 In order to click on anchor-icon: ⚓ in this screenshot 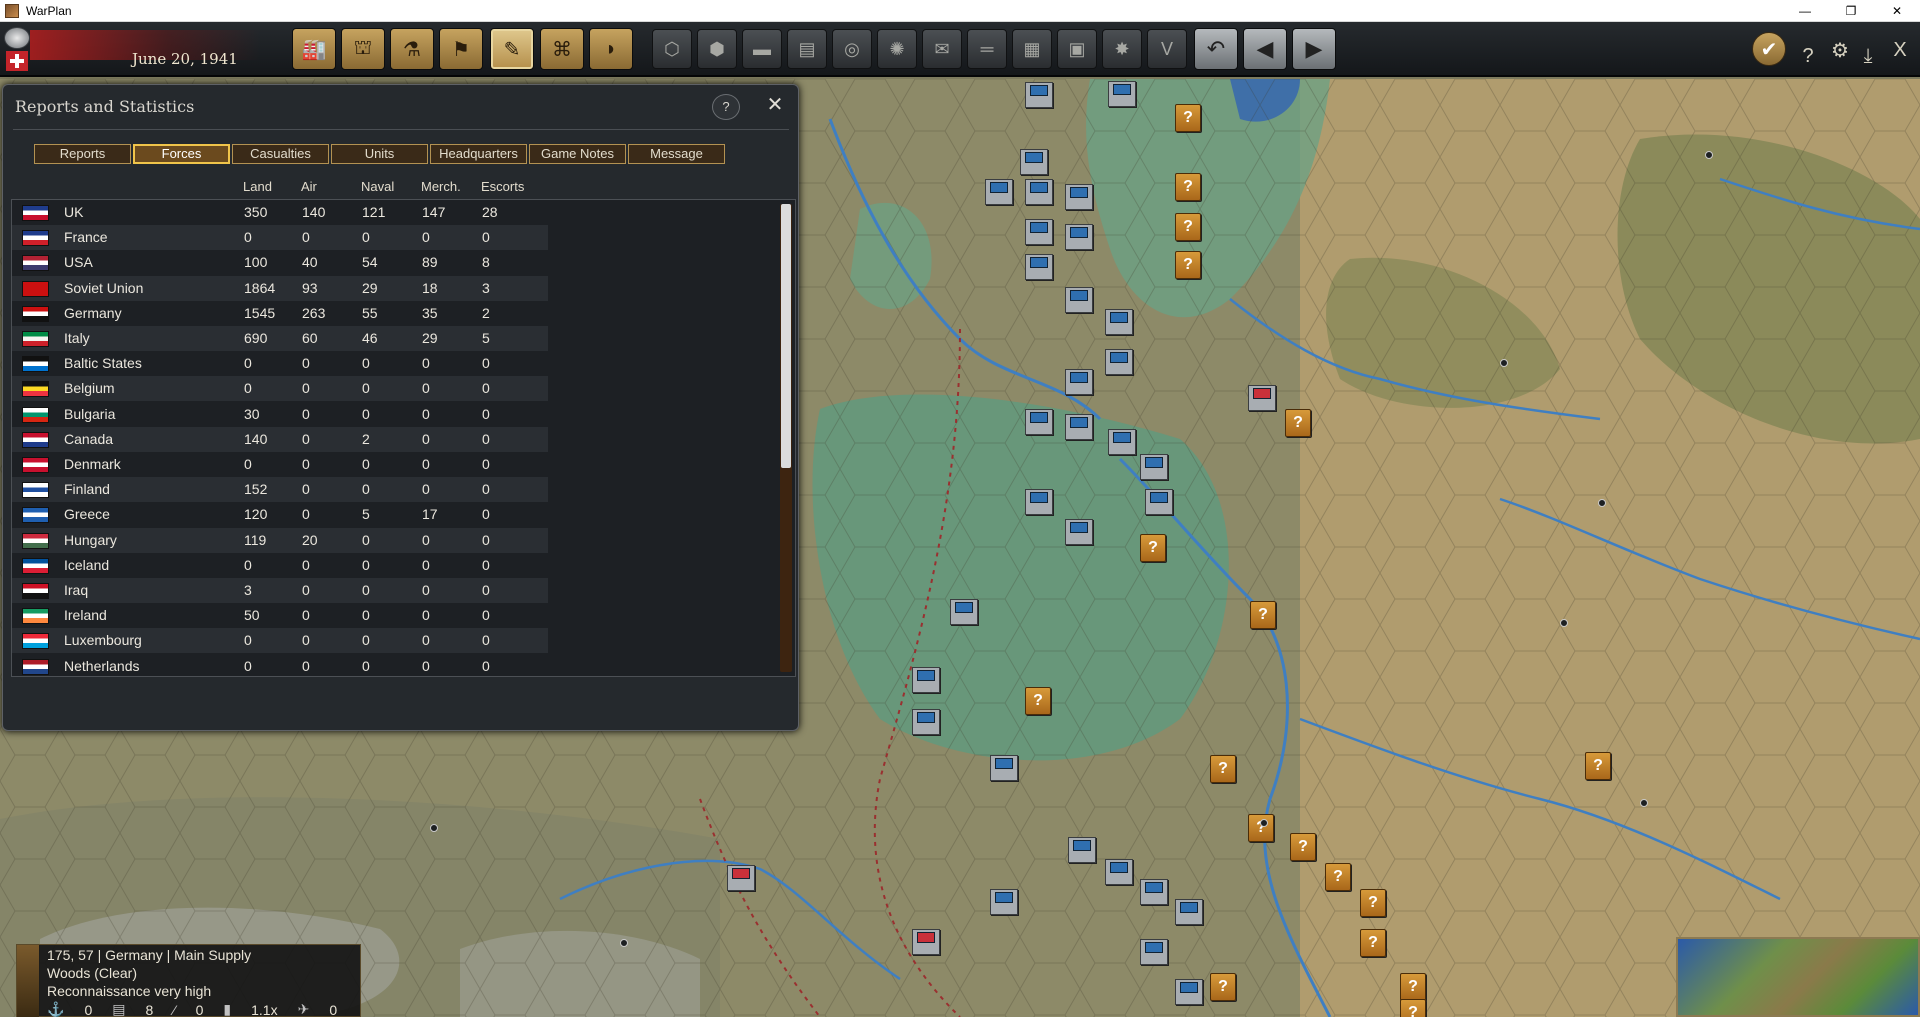, I will do `click(56, 1009)`.